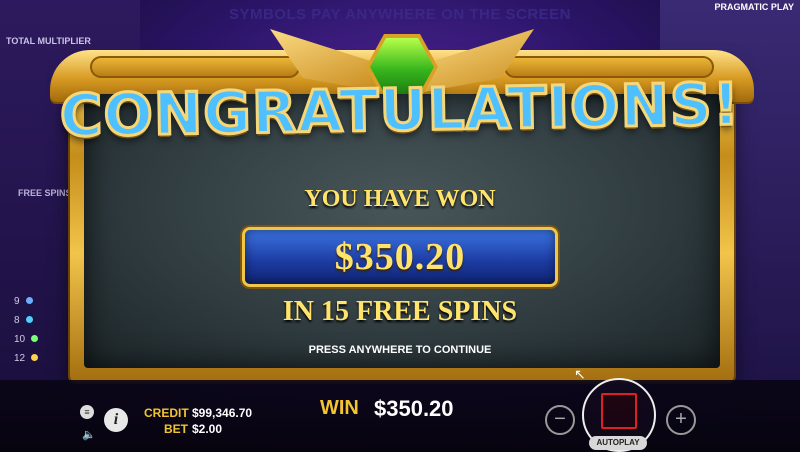 The image size is (800, 452). What do you see at coordinates (339, 408) in the screenshot?
I see `win-label: WIN` at bounding box center [339, 408].